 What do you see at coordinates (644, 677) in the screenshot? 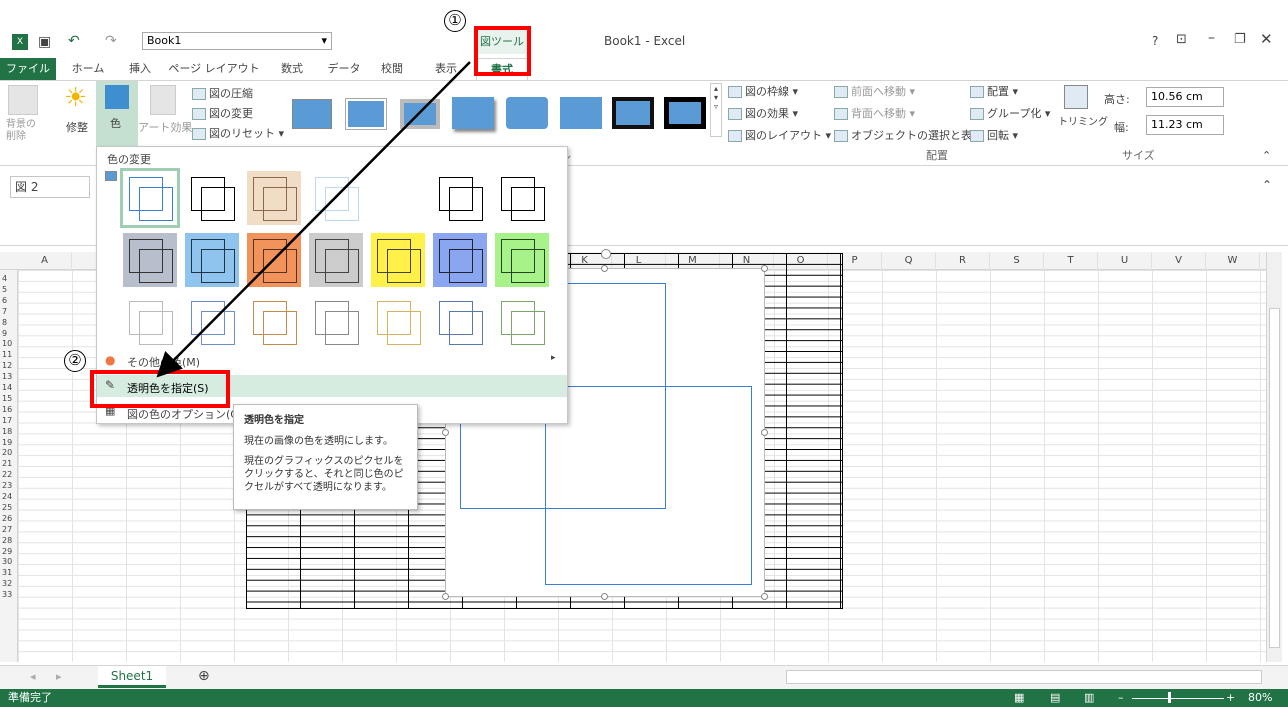
I see `sheet-tab-bar: ◂ ▸ Sheet1 ⊕` at bounding box center [644, 677].